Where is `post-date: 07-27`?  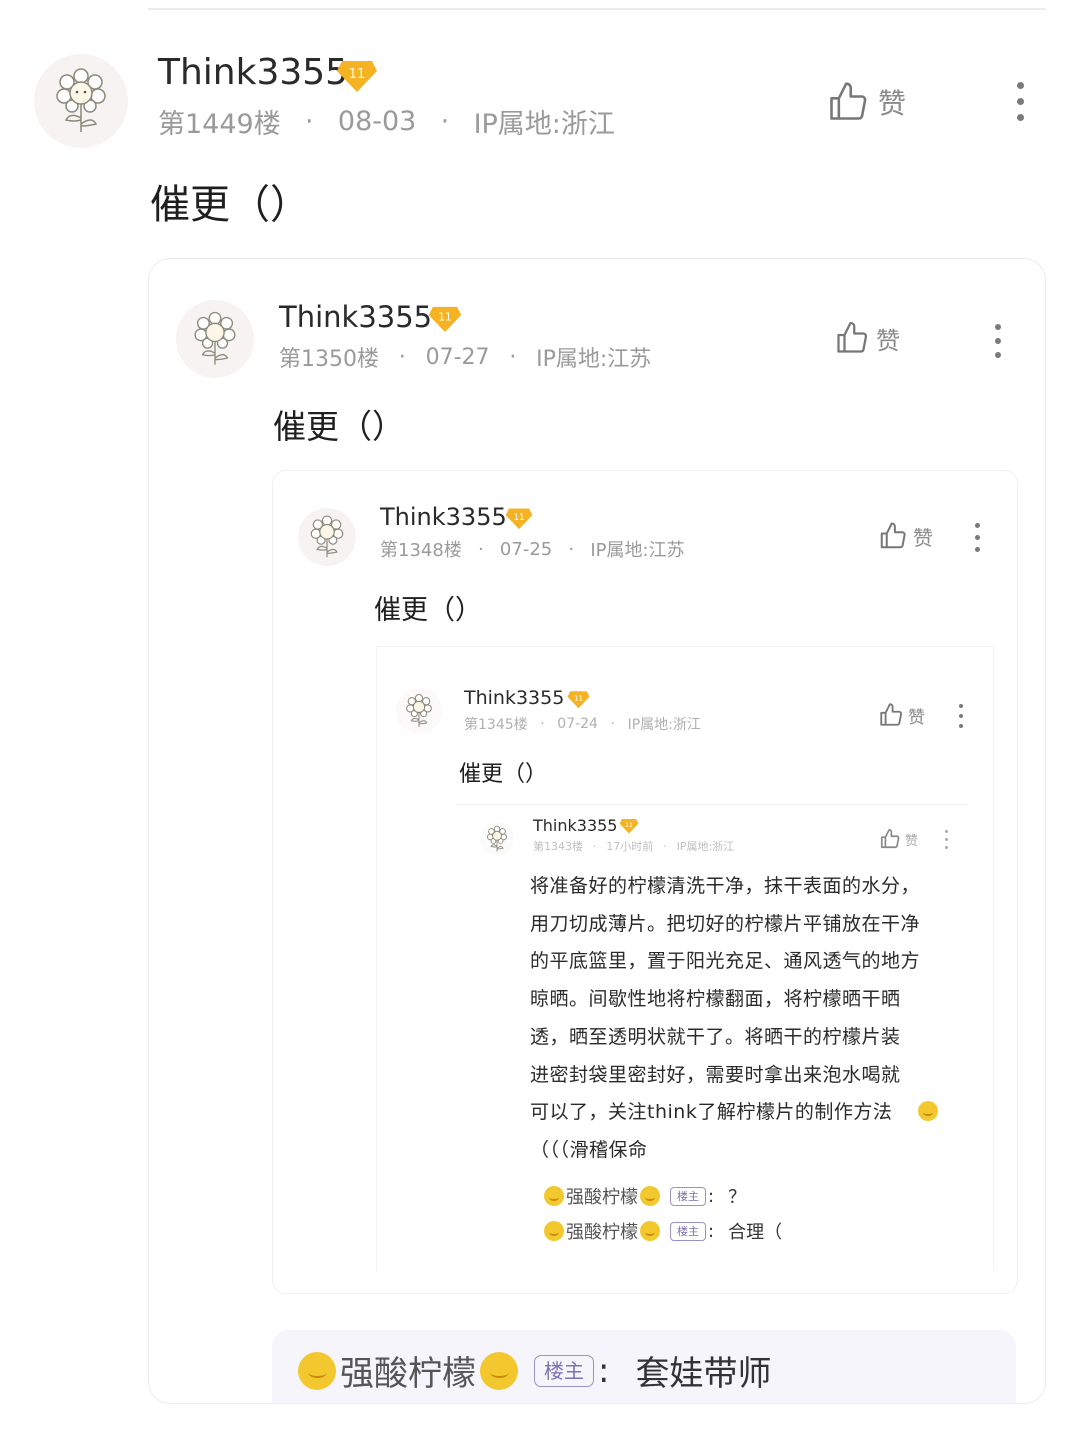 post-date: 07-27 is located at coordinates (457, 357).